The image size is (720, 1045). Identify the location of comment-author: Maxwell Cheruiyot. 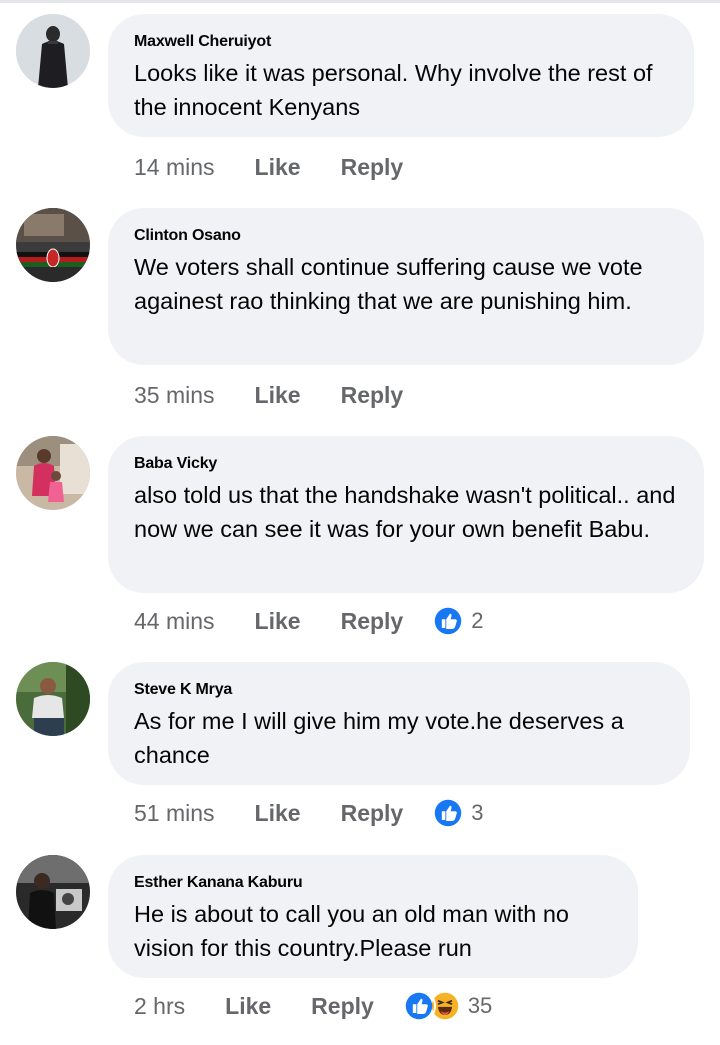
(401, 42).